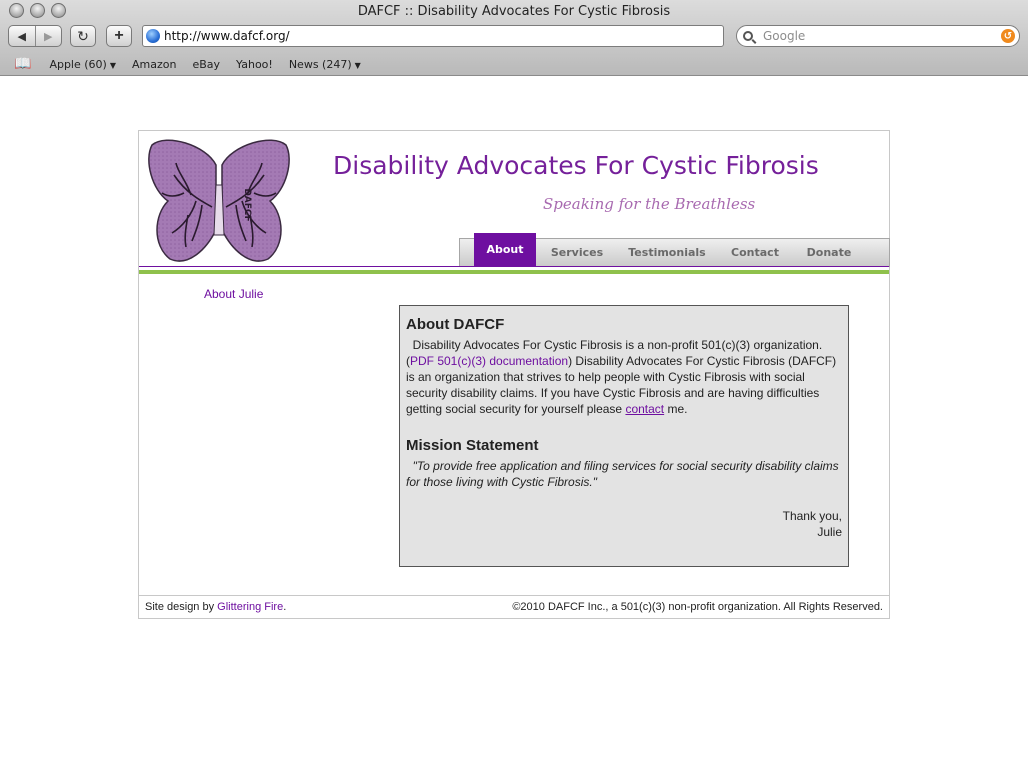 The image size is (1028, 778). Describe the element at coordinates (667, 253) in the screenshot. I see `nav-testimonials: Testimonials` at that location.